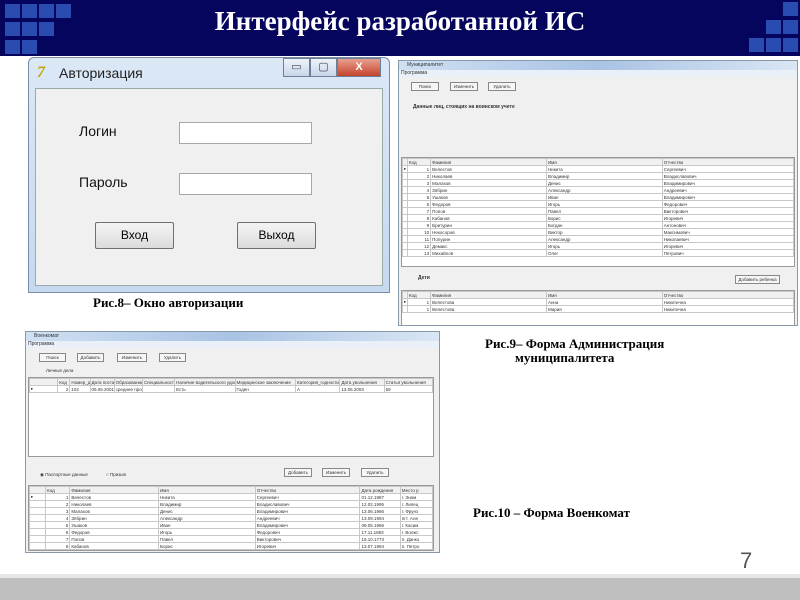  Describe the element at coordinates (380, 490) in the screenshot. I see `column-header: Дата рождения` at that location.